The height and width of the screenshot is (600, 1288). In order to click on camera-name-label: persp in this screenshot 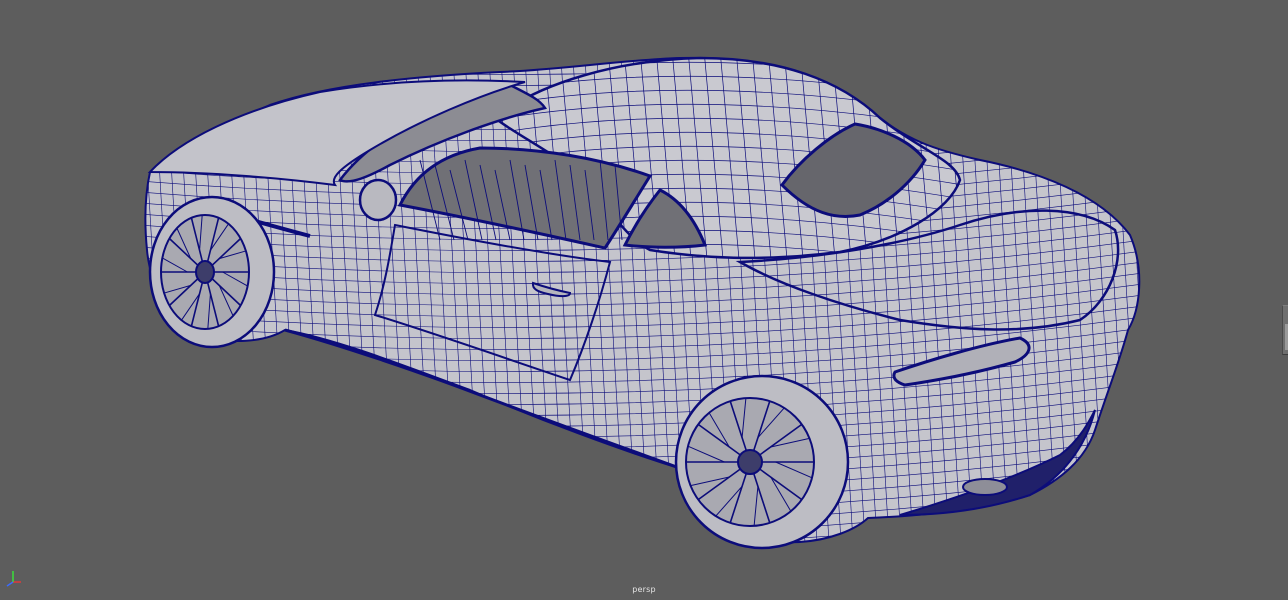, I will do `click(644, 589)`.